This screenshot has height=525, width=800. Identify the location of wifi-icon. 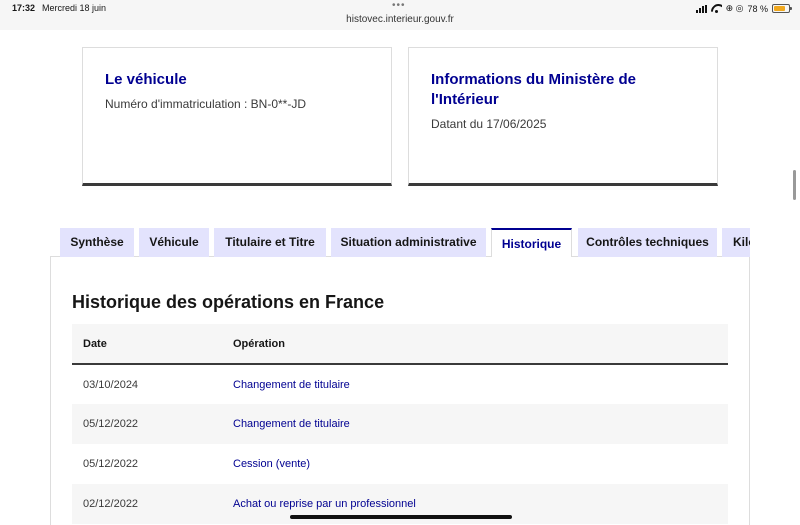
(716, 8).